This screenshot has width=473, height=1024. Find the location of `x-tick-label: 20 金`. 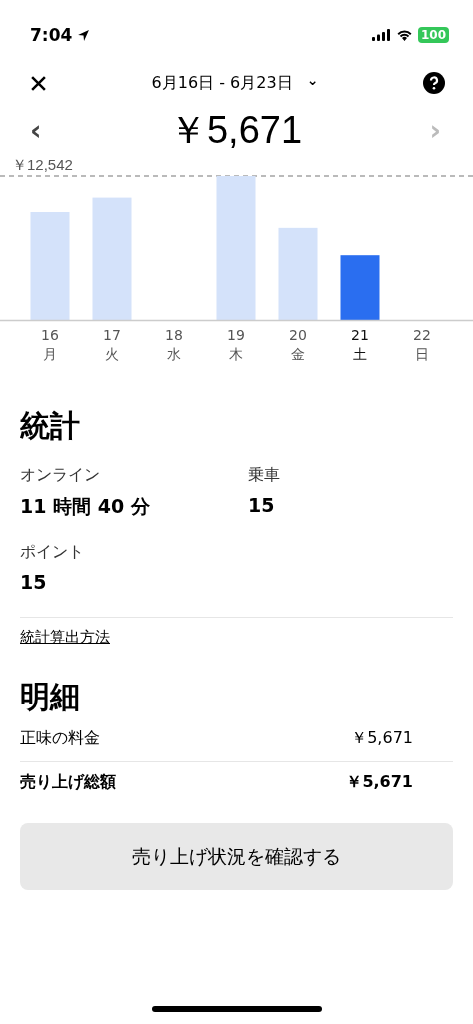

x-tick-label: 20 金 is located at coordinates (298, 345).